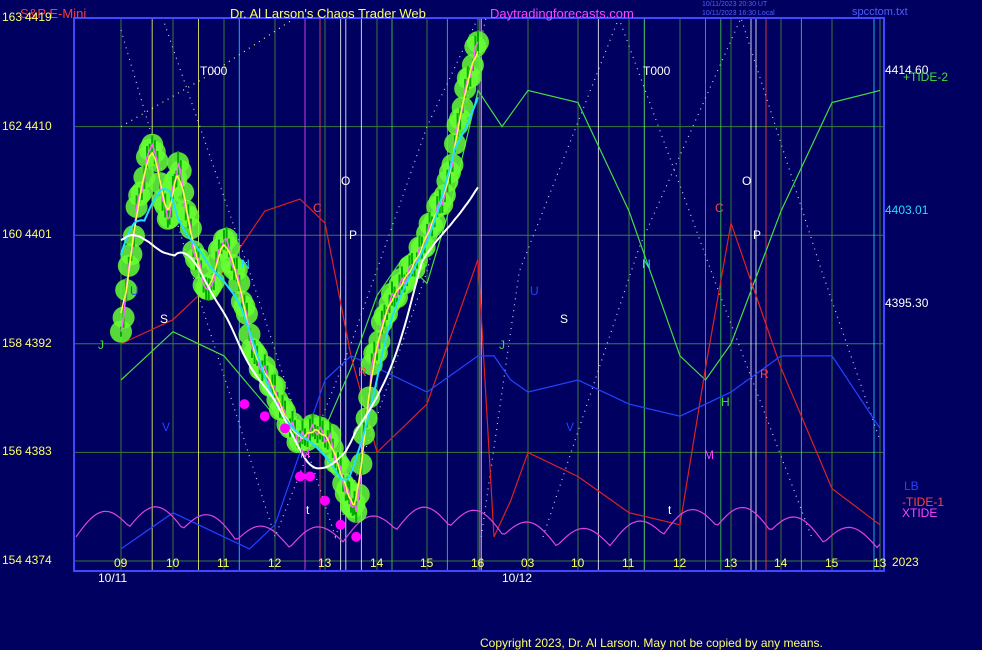 The width and height of the screenshot is (982, 650). What do you see at coordinates (305, 454) in the screenshot?
I see `annotation-11: M` at bounding box center [305, 454].